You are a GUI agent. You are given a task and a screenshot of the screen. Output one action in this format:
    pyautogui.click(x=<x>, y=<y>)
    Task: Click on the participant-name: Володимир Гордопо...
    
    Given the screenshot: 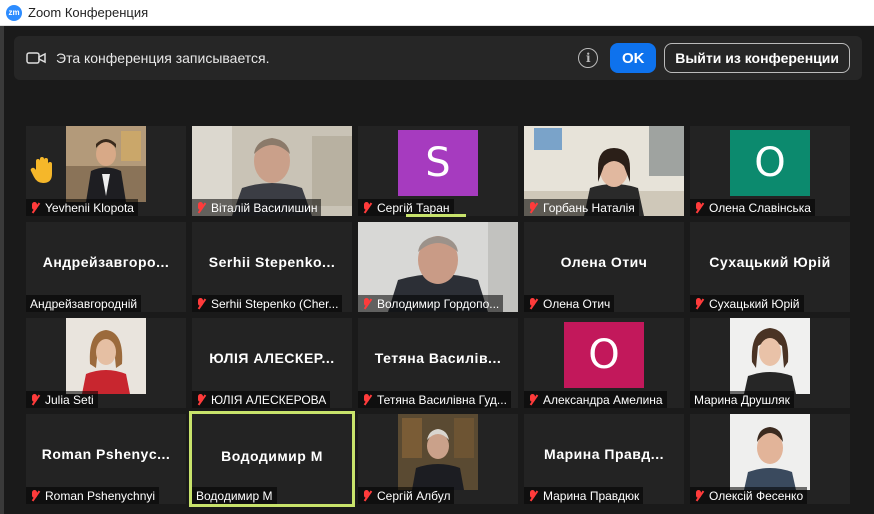 What is the action you would take?
    pyautogui.click(x=431, y=303)
    